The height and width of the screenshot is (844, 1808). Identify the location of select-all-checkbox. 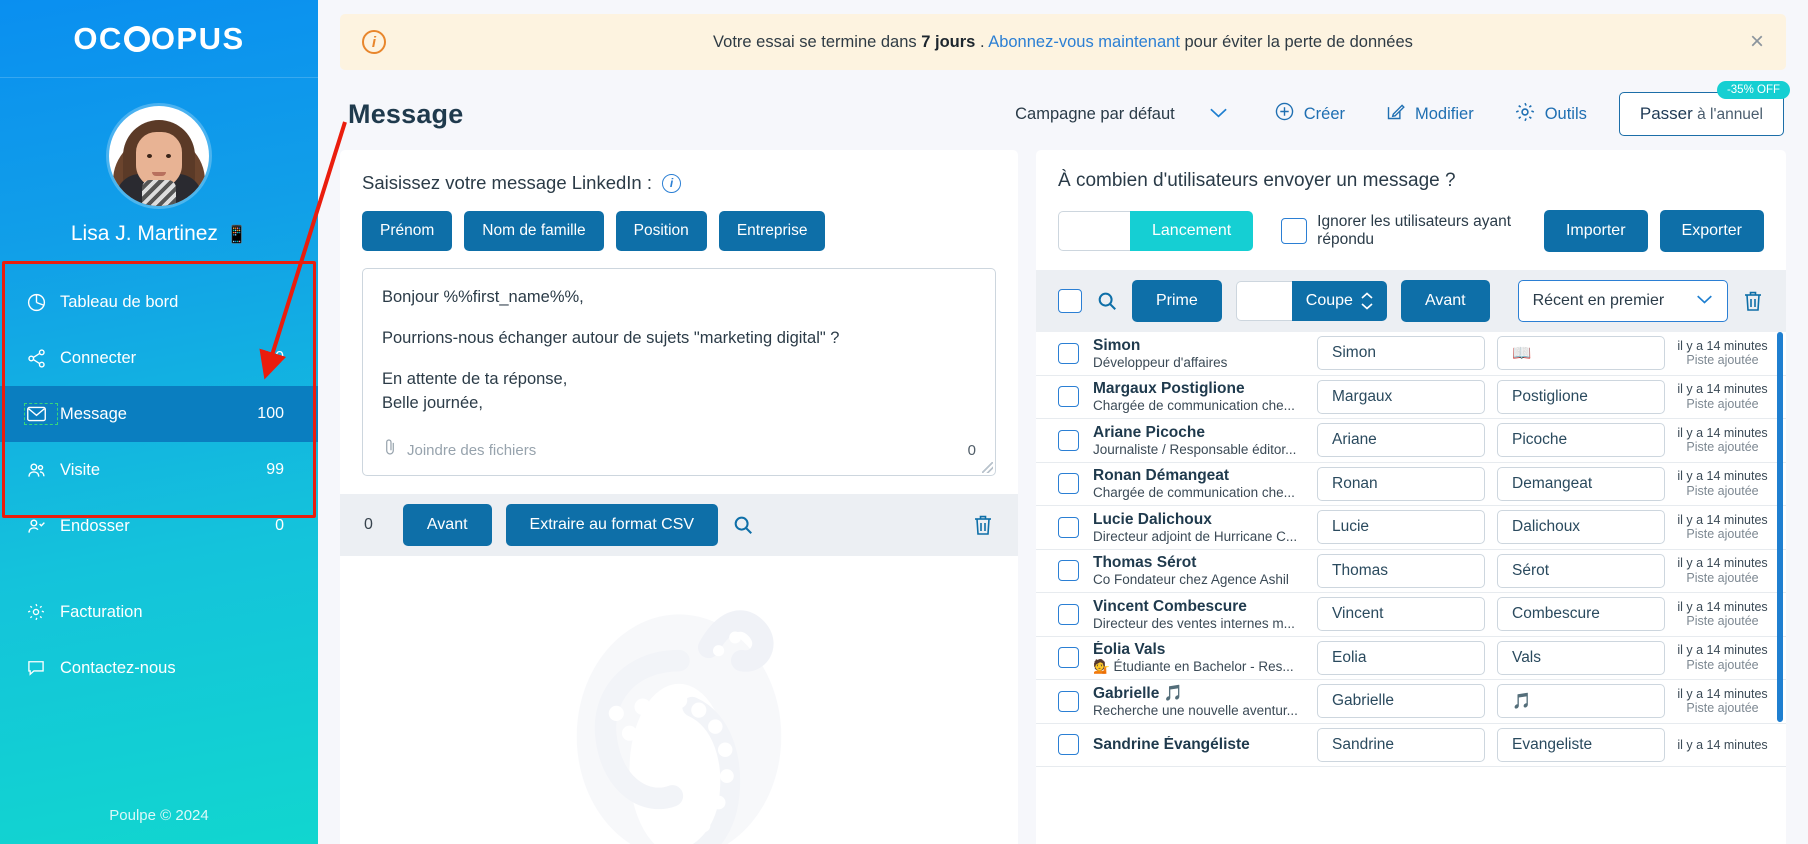
(1070, 301).